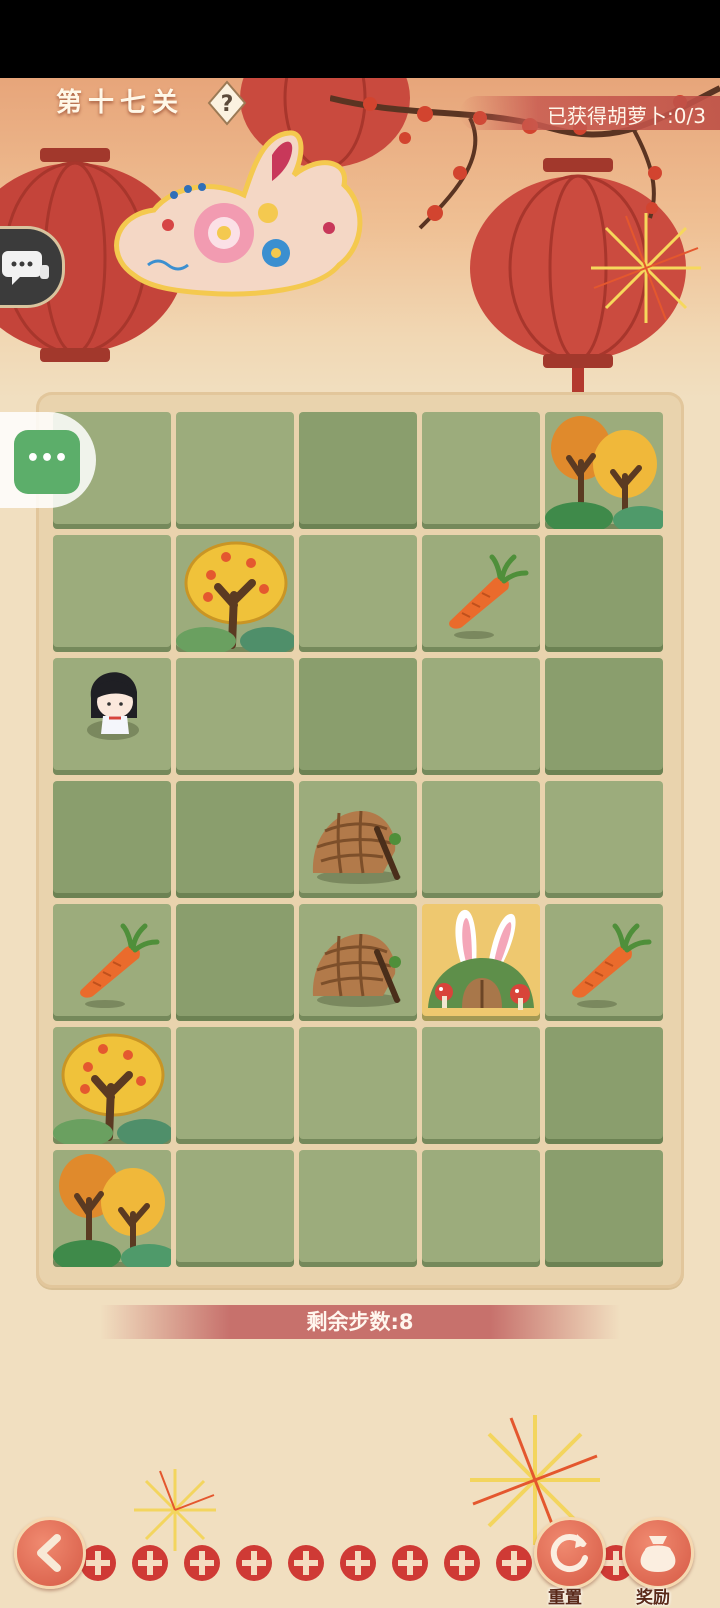  I want to click on back-button, so click(50, 1553).